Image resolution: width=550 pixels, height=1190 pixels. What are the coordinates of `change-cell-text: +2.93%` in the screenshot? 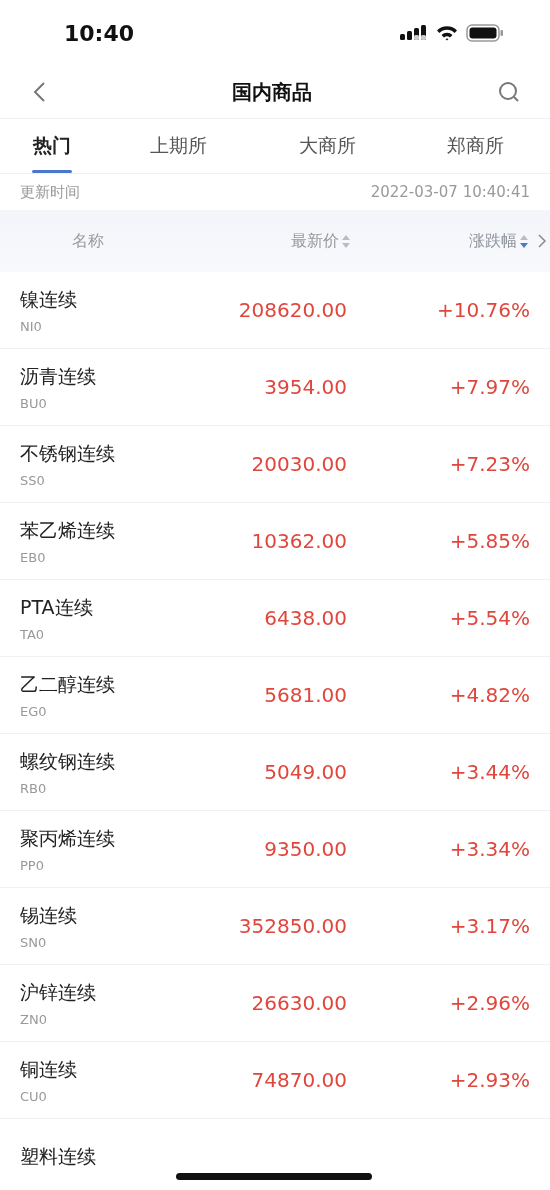 It's located at (489, 1080).